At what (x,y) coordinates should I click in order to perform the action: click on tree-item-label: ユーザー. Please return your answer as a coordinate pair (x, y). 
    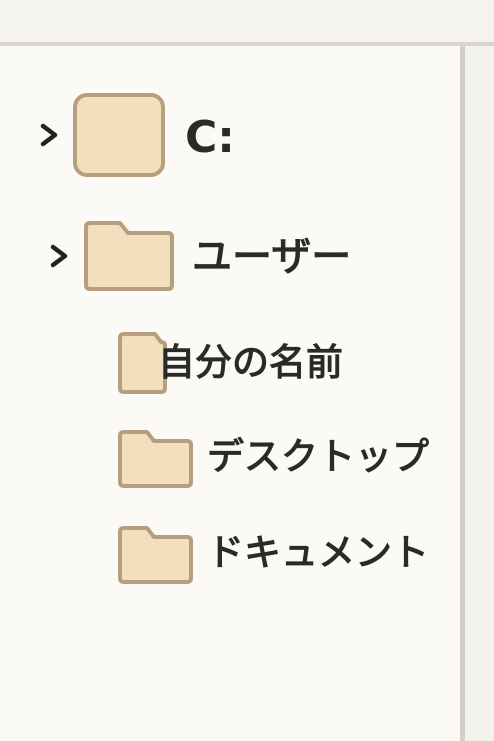
    Looking at the image, I should click on (272, 257).